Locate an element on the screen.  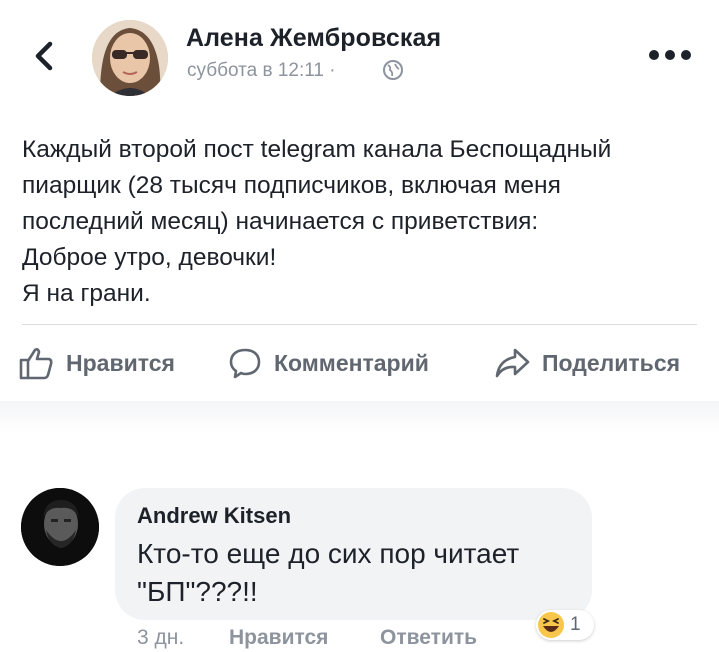
share-button: Поделиться is located at coordinates (587, 363).